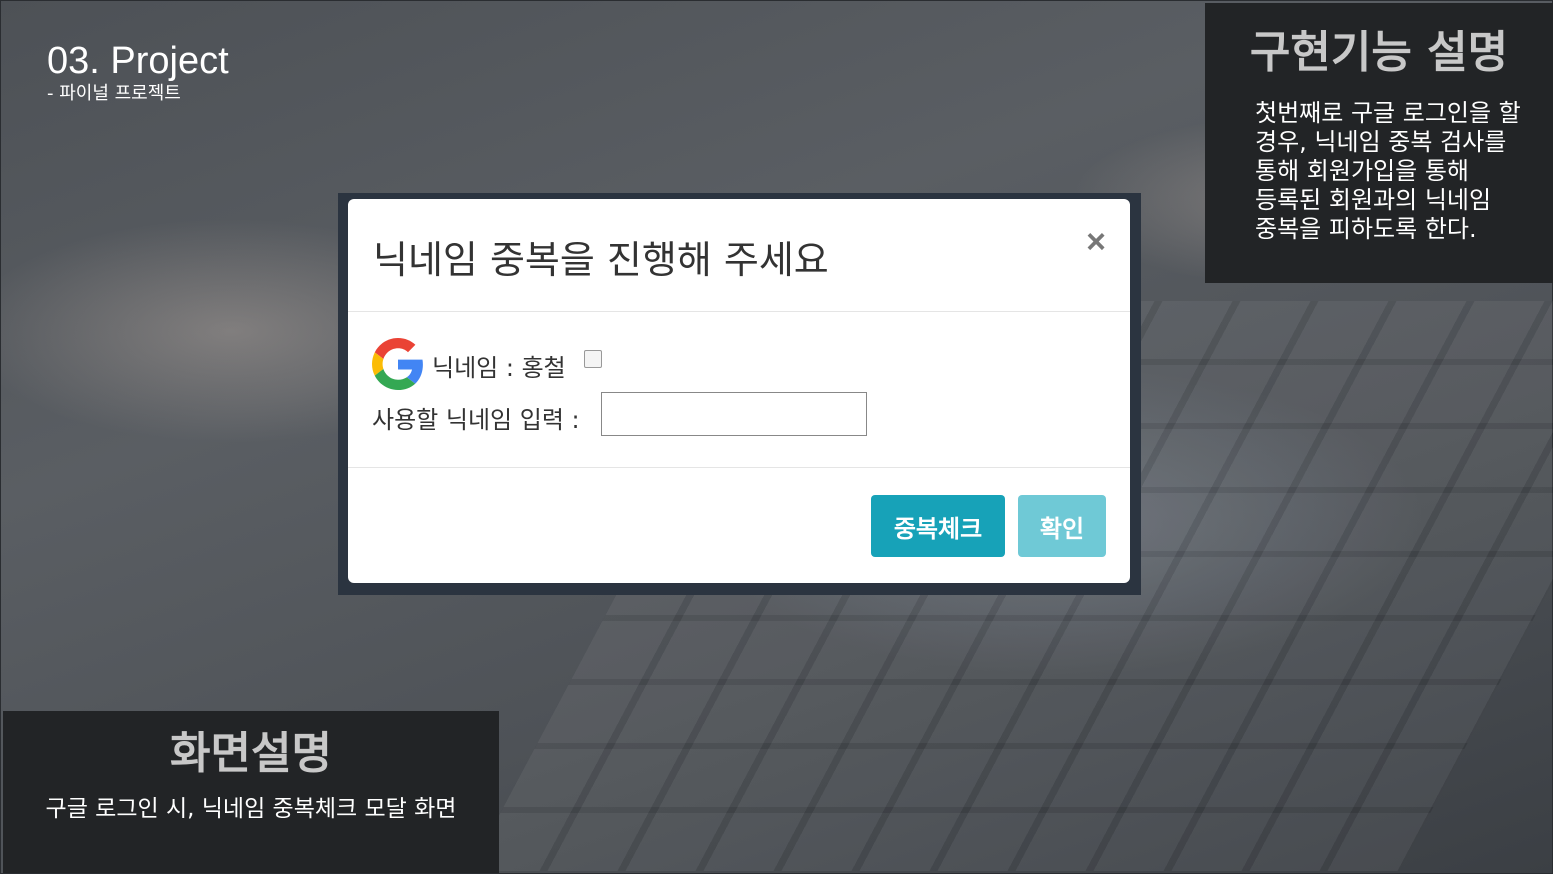 The height and width of the screenshot is (874, 1553). What do you see at coordinates (1062, 526) in the screenshot?
I see `confirm-button: 확인` at bounding box center [1062, 526].